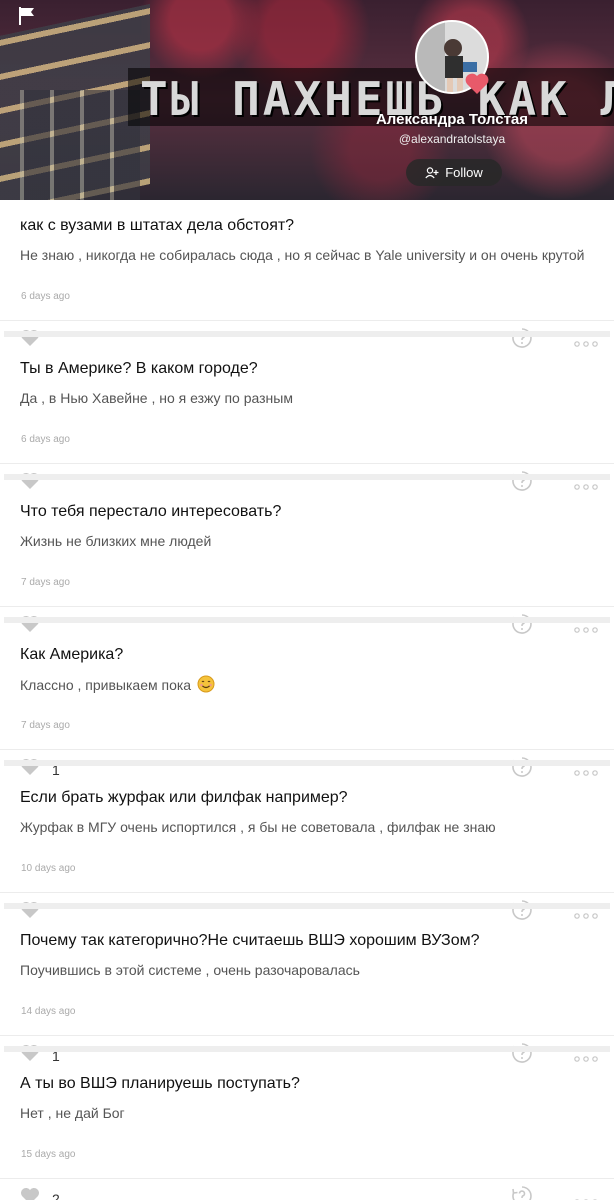  Describe the element at coordinates (48, 1154) in the screenshot. I see `timestamp: 15 days ago` at that location.